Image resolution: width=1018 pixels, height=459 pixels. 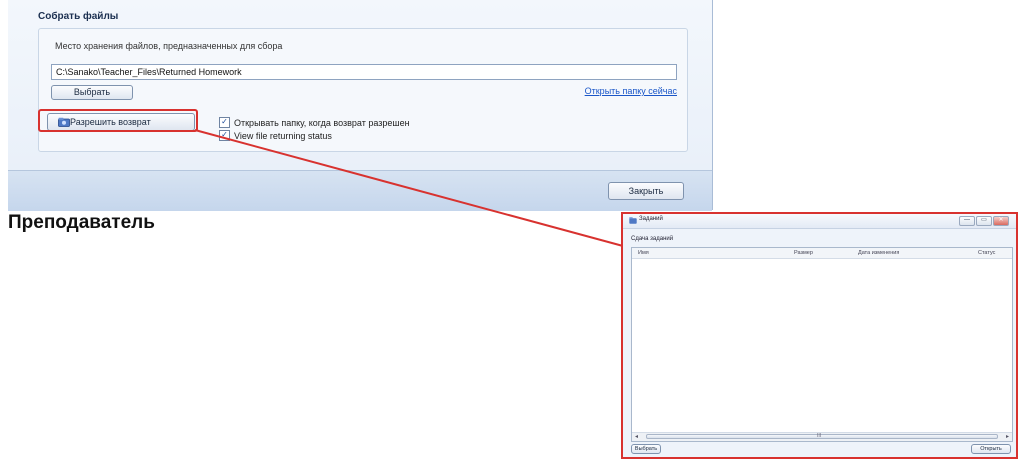 I want to click on column-modified: Дата изменения, so click(x=878, y=253).